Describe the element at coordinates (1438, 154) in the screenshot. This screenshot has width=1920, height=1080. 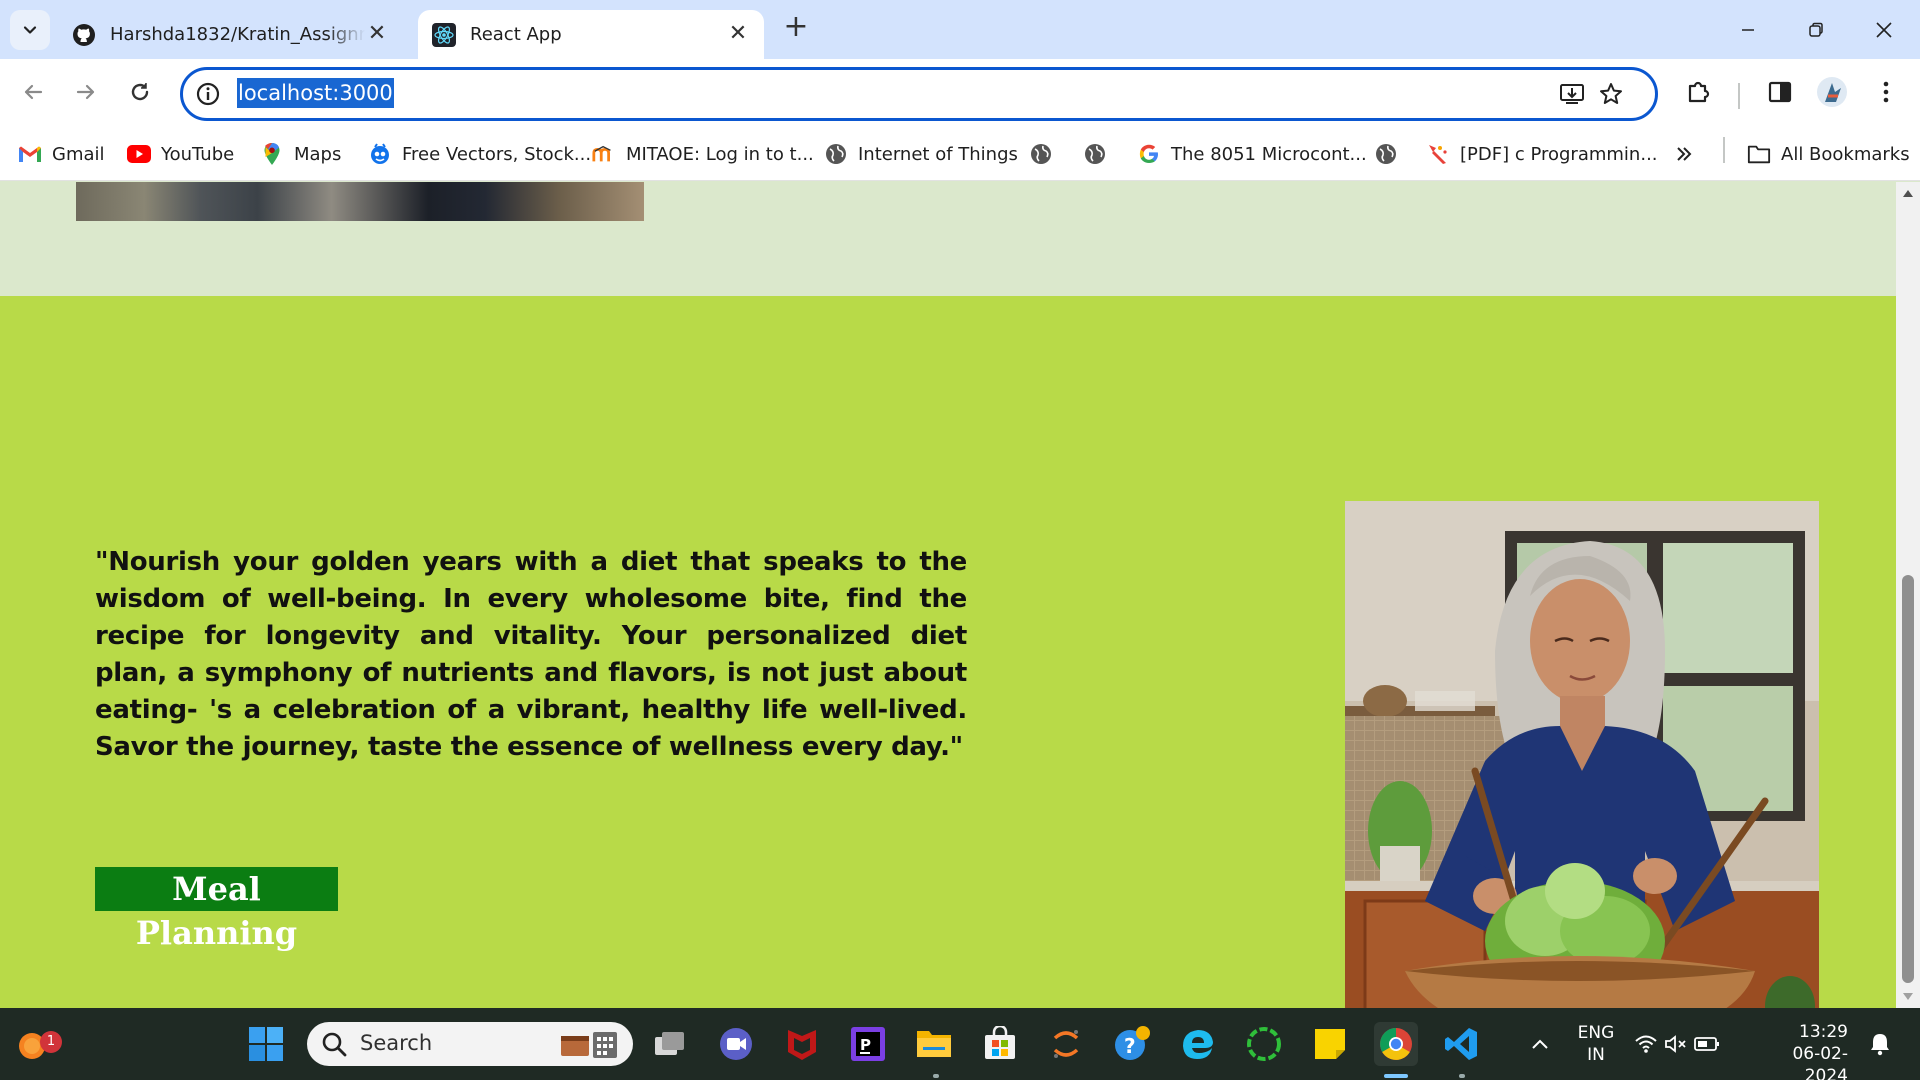
I see `pdf-icon` at that location.